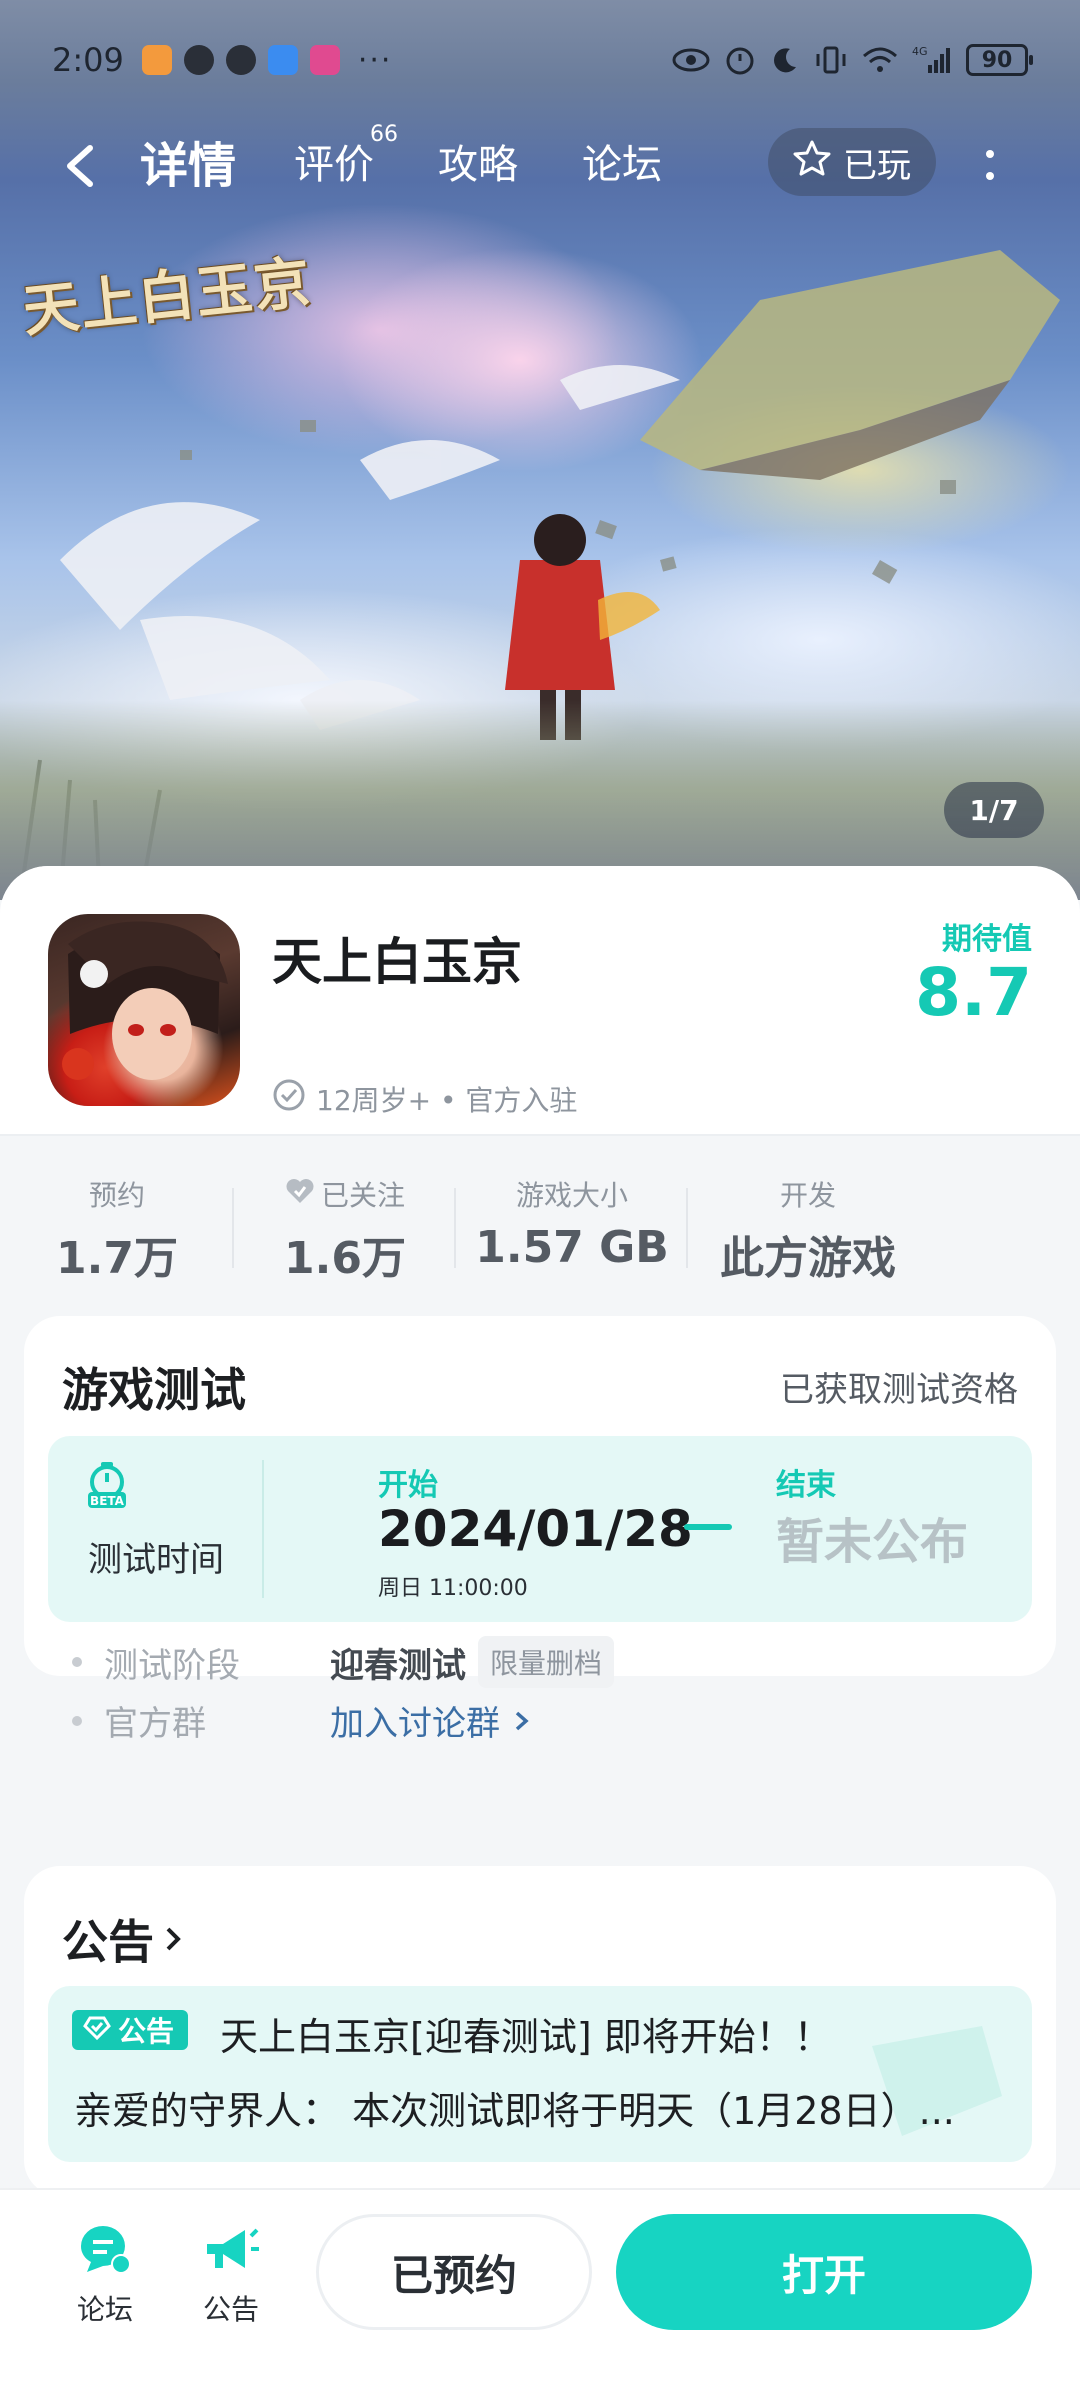  I want to click on notice-header: 公告, so click(124, 1939).